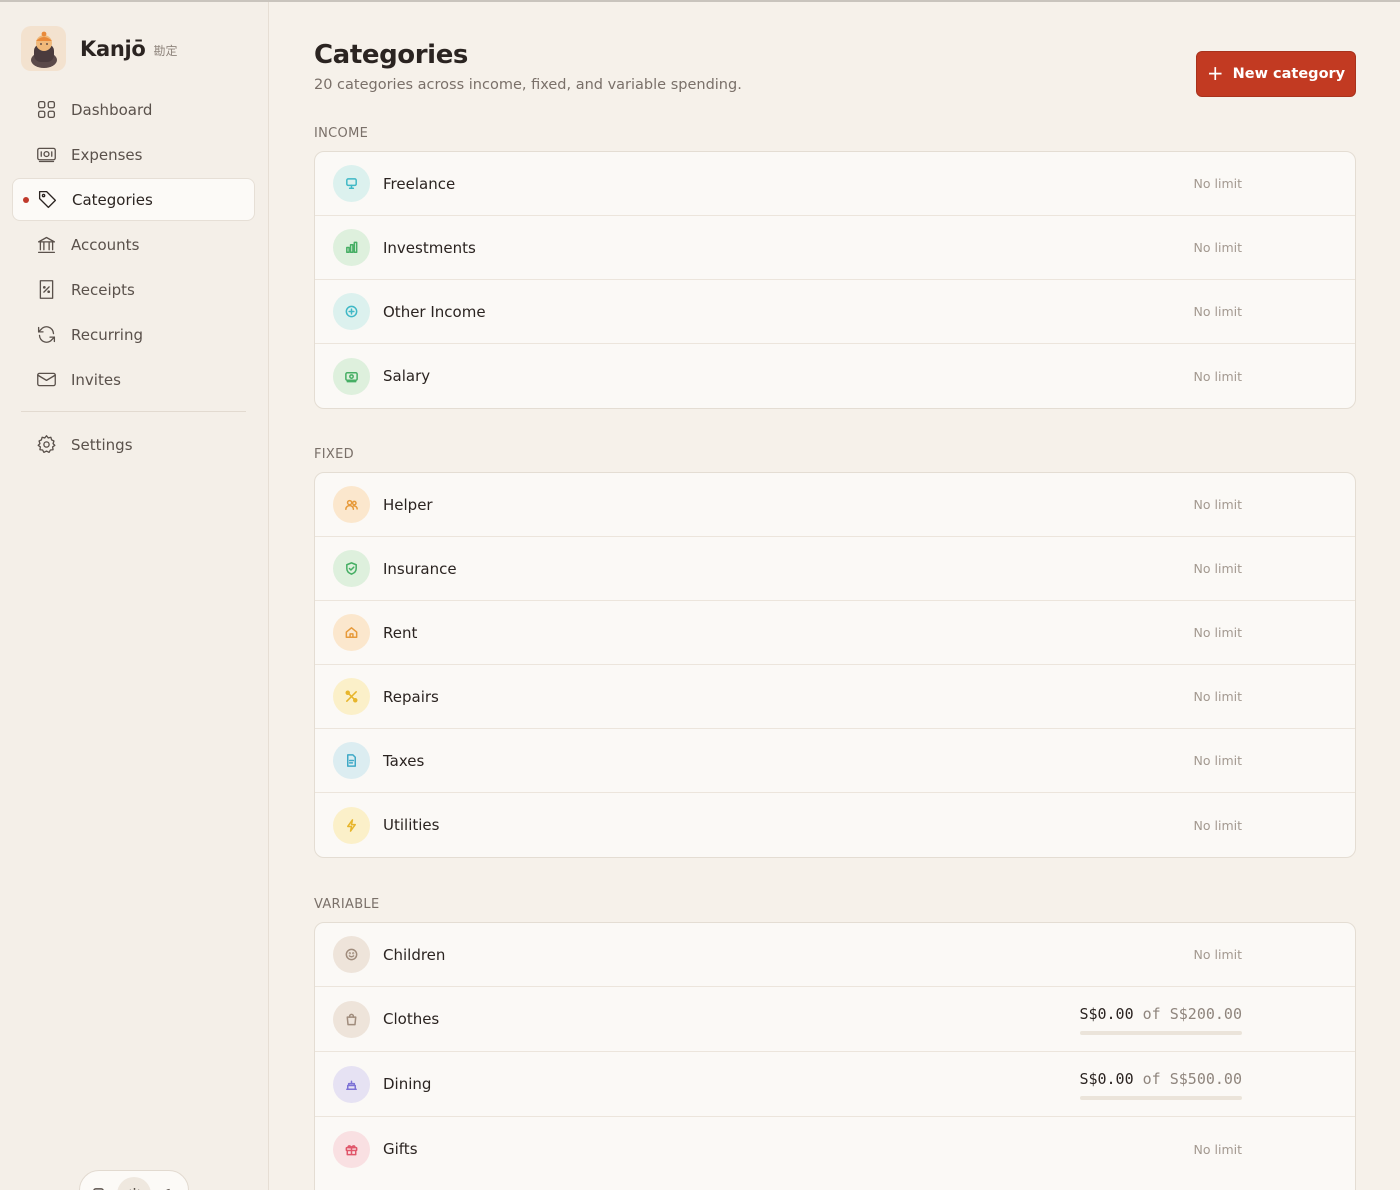 The image size is (1400, 1190). Describe the element at coordinates (411, 696) in the screenshot. I see `category-name: Repairs` at that location.